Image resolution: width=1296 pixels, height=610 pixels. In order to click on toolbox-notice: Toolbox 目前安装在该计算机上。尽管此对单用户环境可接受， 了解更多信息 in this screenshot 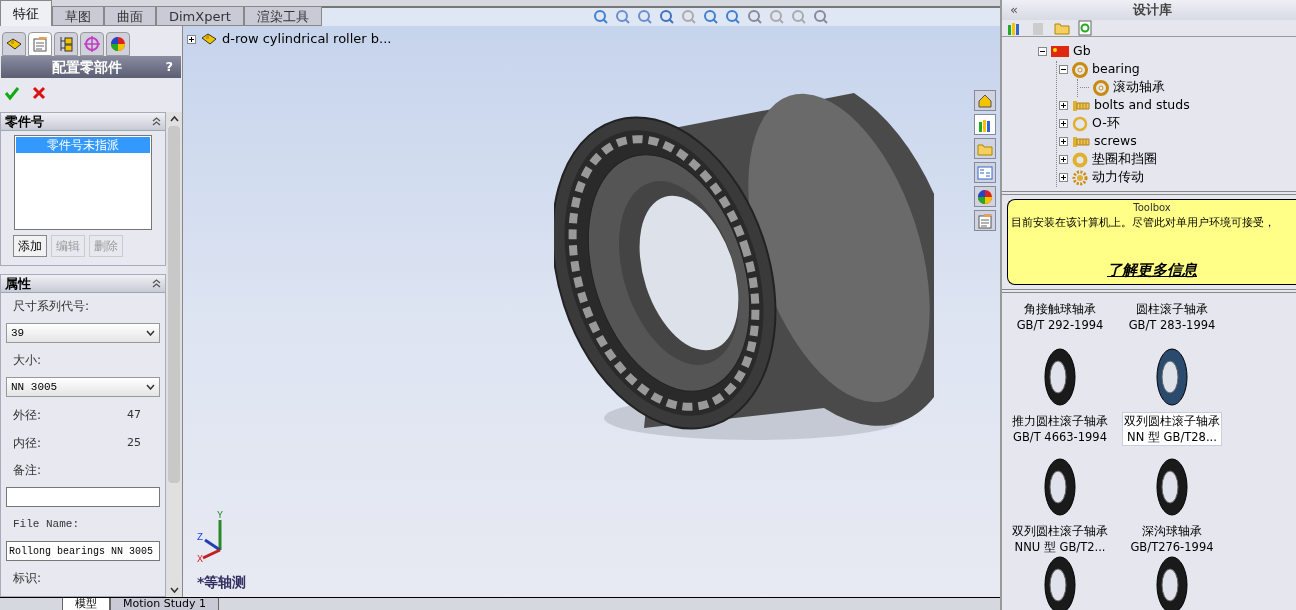, I will do `click(1151, 241)`.